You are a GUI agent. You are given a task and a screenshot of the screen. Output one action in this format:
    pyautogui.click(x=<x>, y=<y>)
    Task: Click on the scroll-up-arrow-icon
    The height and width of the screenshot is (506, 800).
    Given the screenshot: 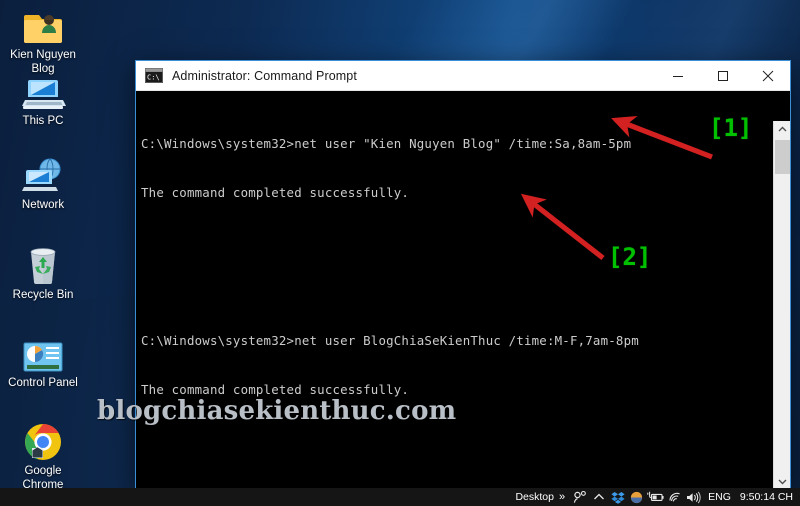 What is the action you would take?
    pyautogui.click(x=782, y=129)
    